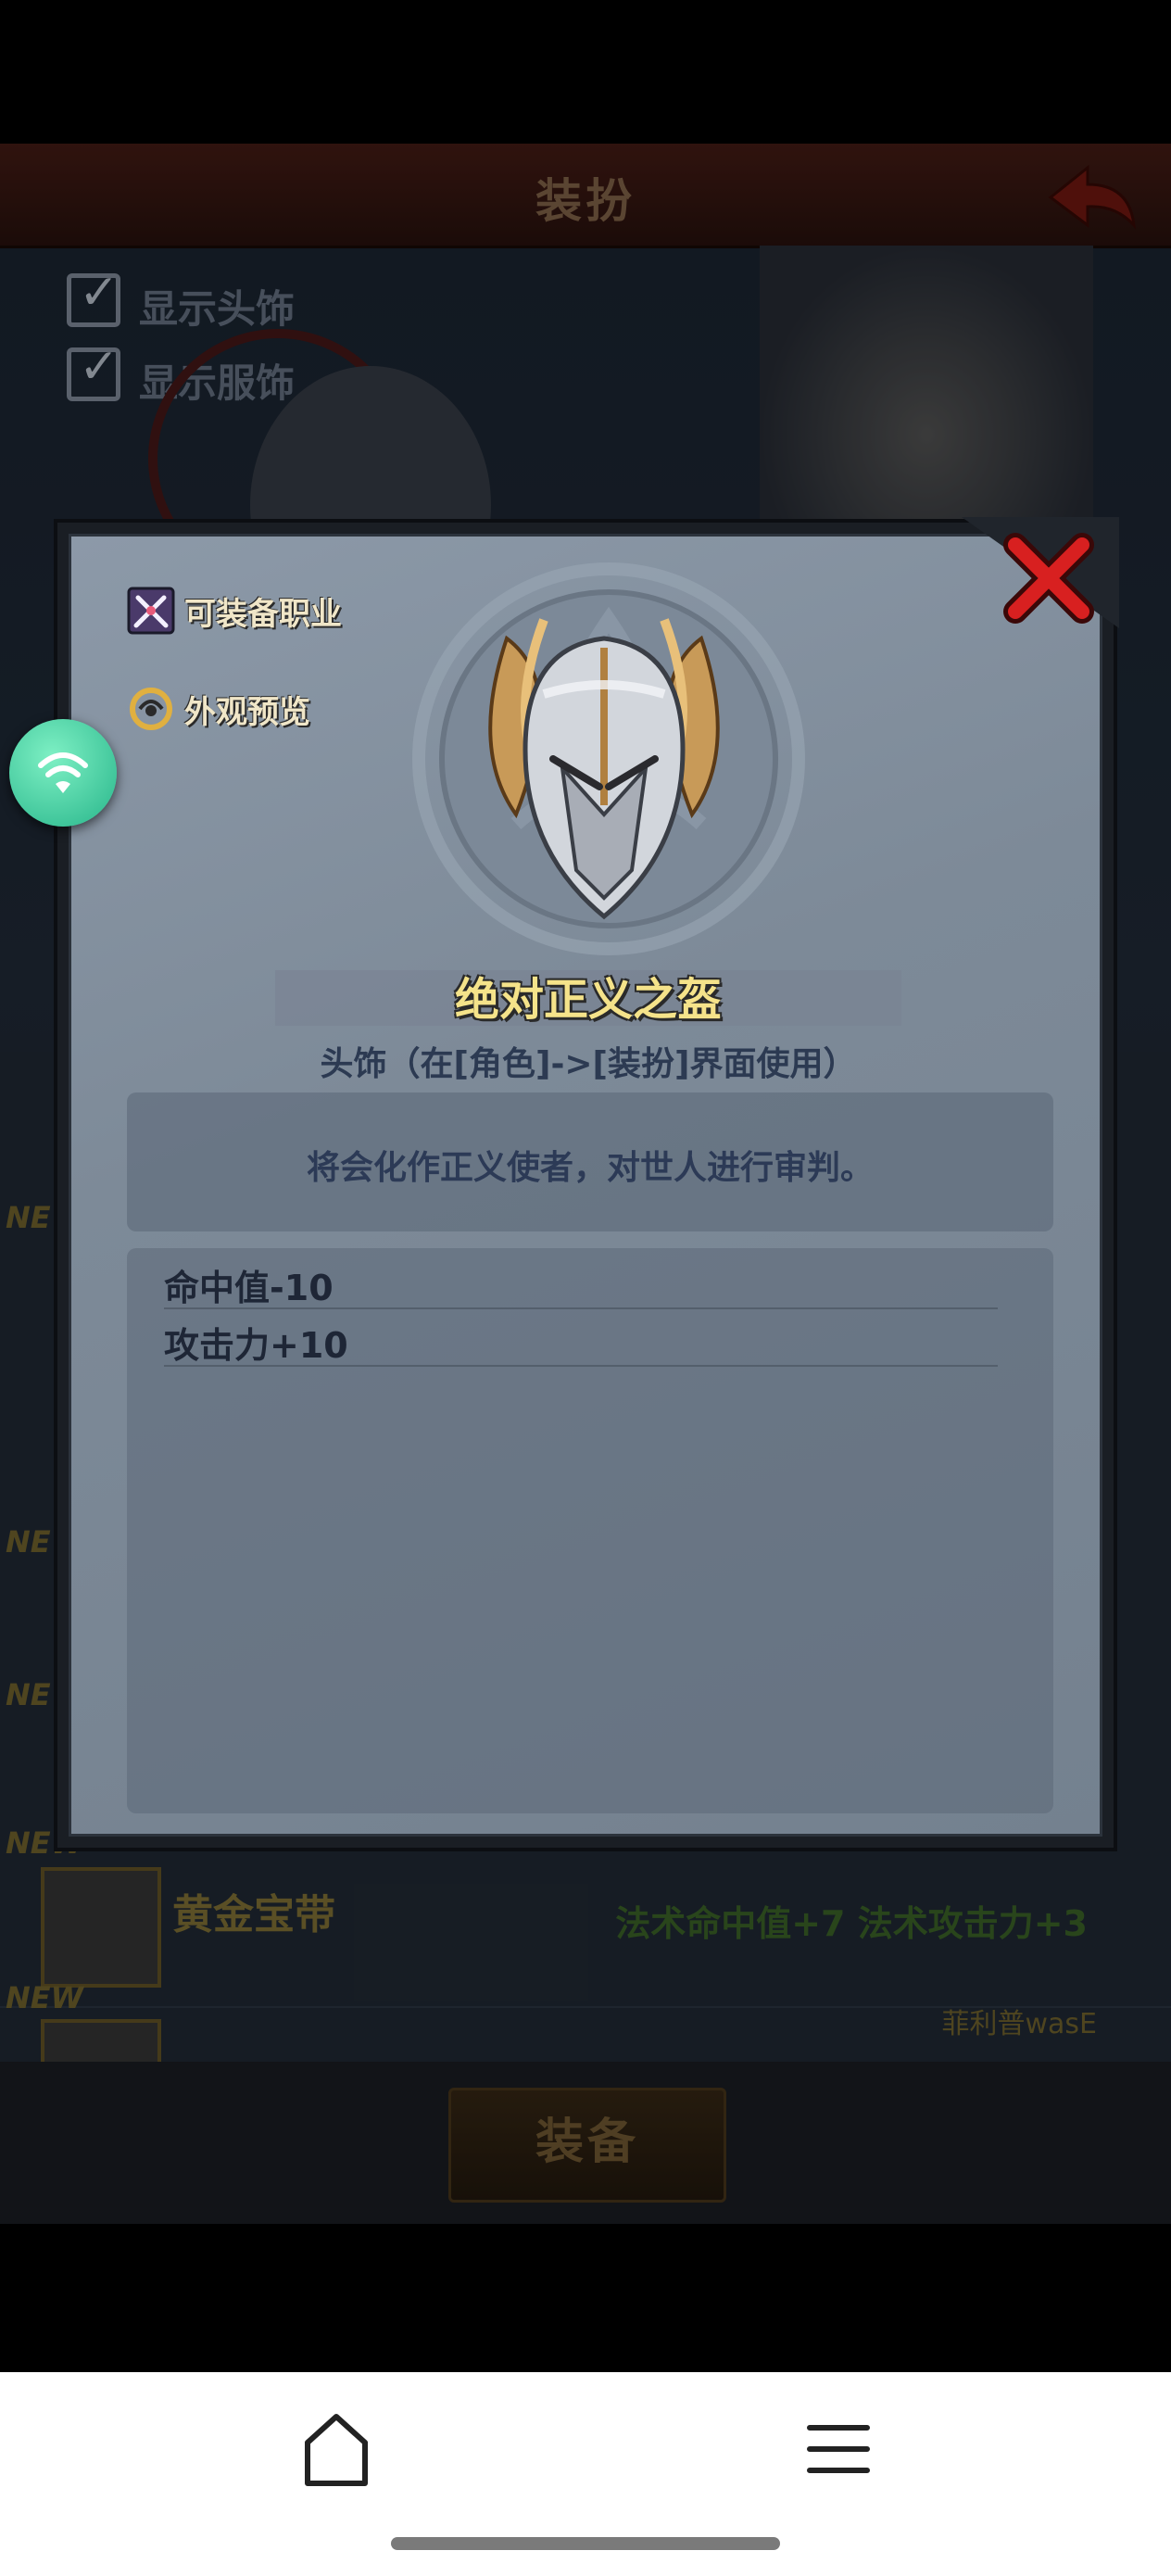 The image size is (1171, 2576). I want to click on item-subtitle: 头饰（在[角色]->[装扮]界面使用）, so click(589, 1064).